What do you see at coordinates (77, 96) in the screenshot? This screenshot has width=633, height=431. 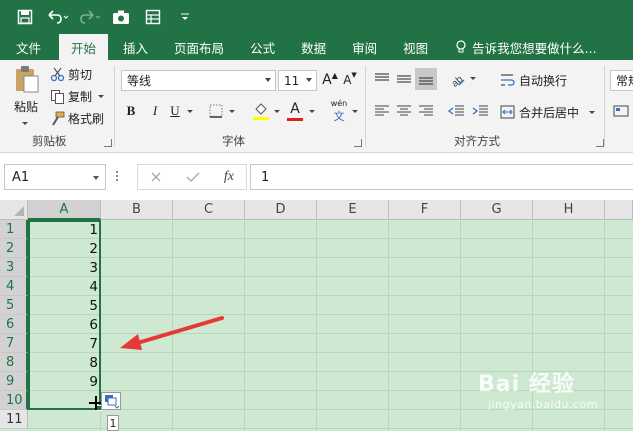 I see `copy-button: 复制` at bounding box center [77, 96].